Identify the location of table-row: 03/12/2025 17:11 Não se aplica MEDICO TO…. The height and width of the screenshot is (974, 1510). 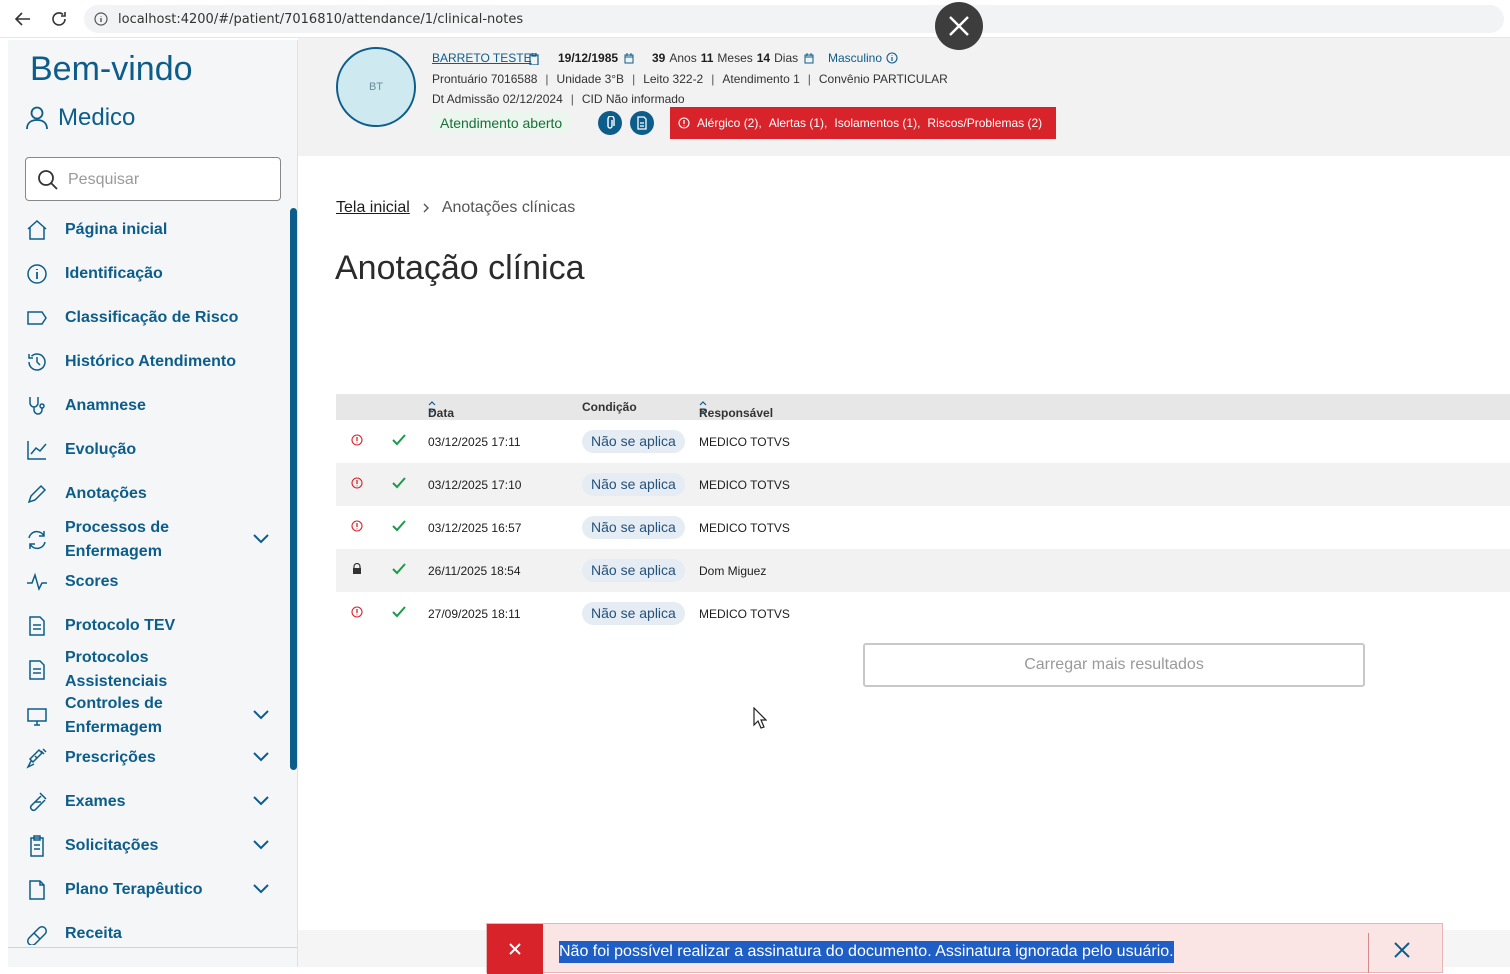
(923, 441).